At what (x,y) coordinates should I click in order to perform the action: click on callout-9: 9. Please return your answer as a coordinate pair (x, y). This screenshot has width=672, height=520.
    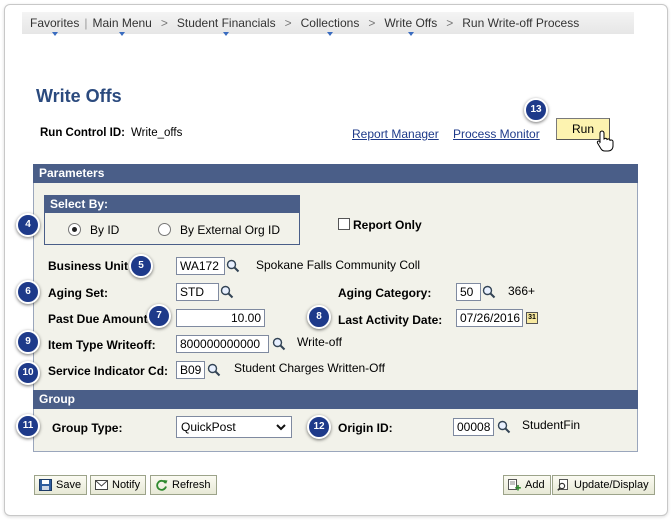
    Looking at the image, I should click on (28, 342).